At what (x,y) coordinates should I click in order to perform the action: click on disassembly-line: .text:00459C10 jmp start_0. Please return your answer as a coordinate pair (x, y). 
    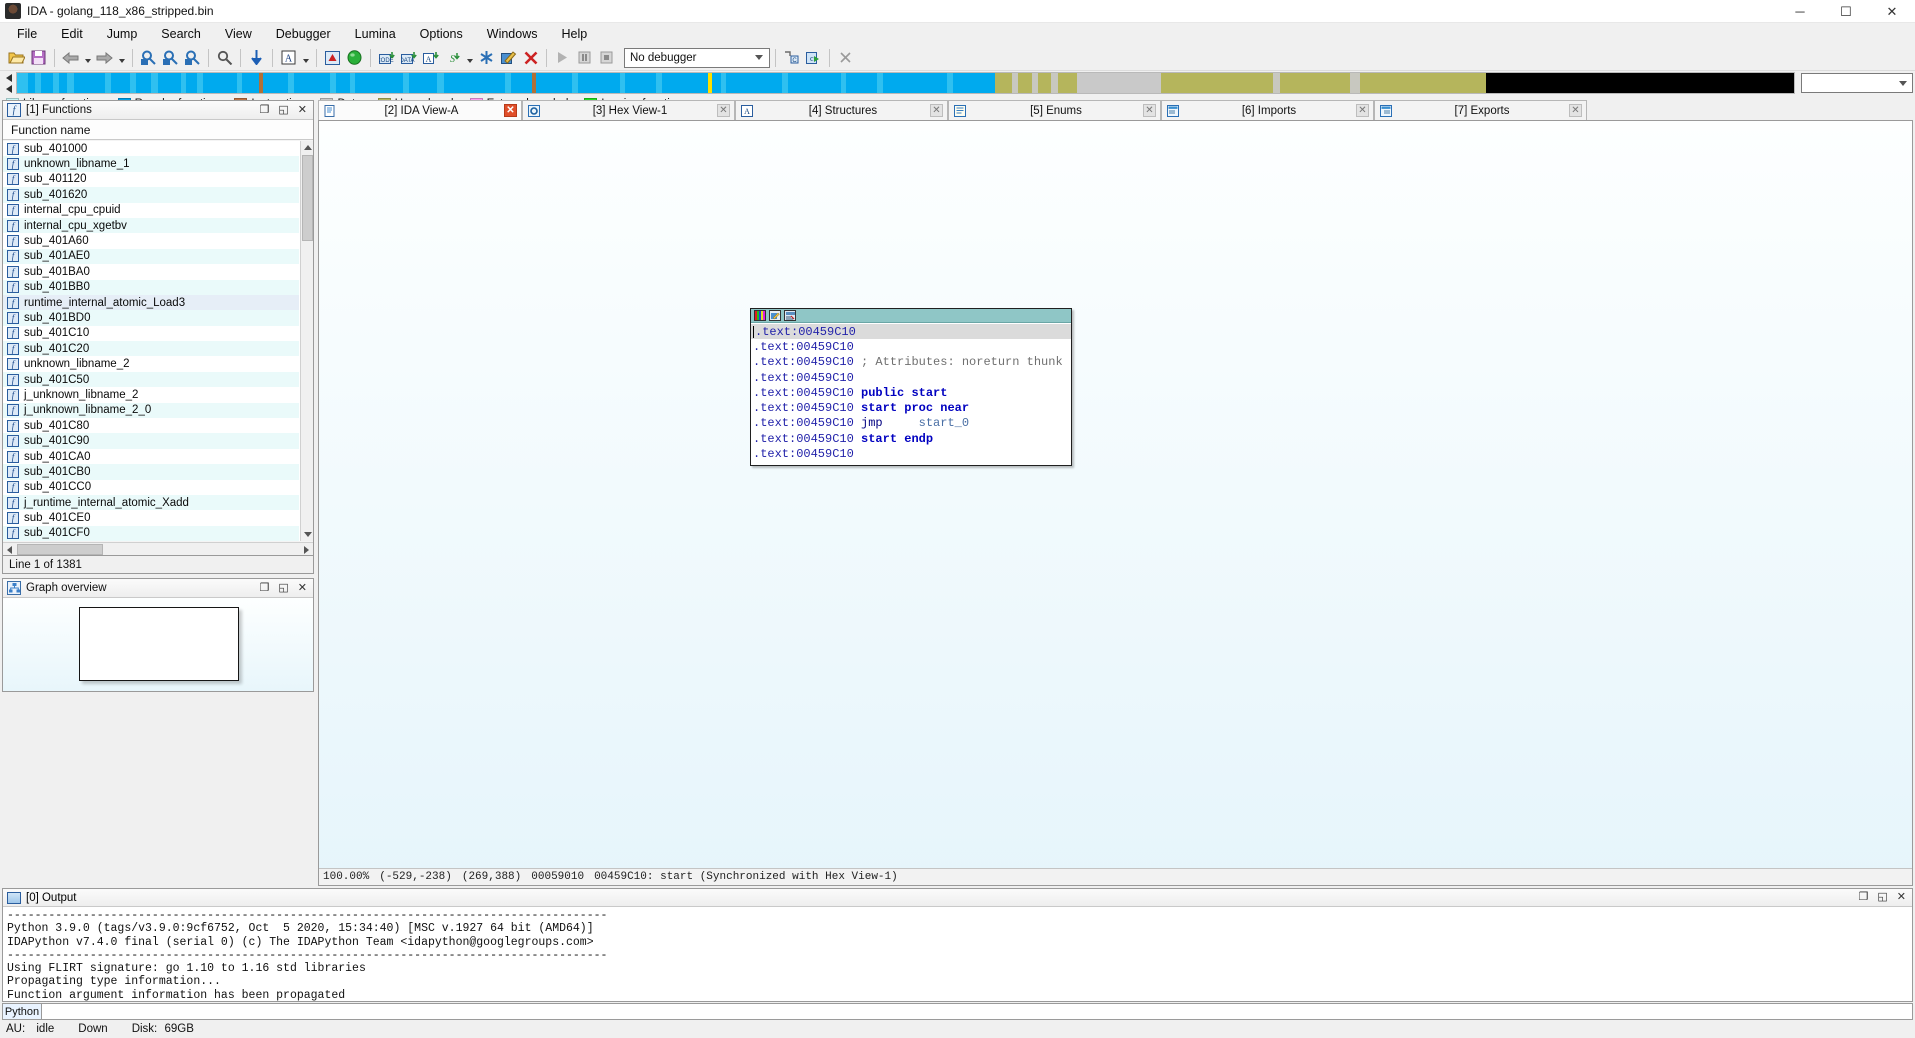
    Looking at the image, I should click on (911, 423).